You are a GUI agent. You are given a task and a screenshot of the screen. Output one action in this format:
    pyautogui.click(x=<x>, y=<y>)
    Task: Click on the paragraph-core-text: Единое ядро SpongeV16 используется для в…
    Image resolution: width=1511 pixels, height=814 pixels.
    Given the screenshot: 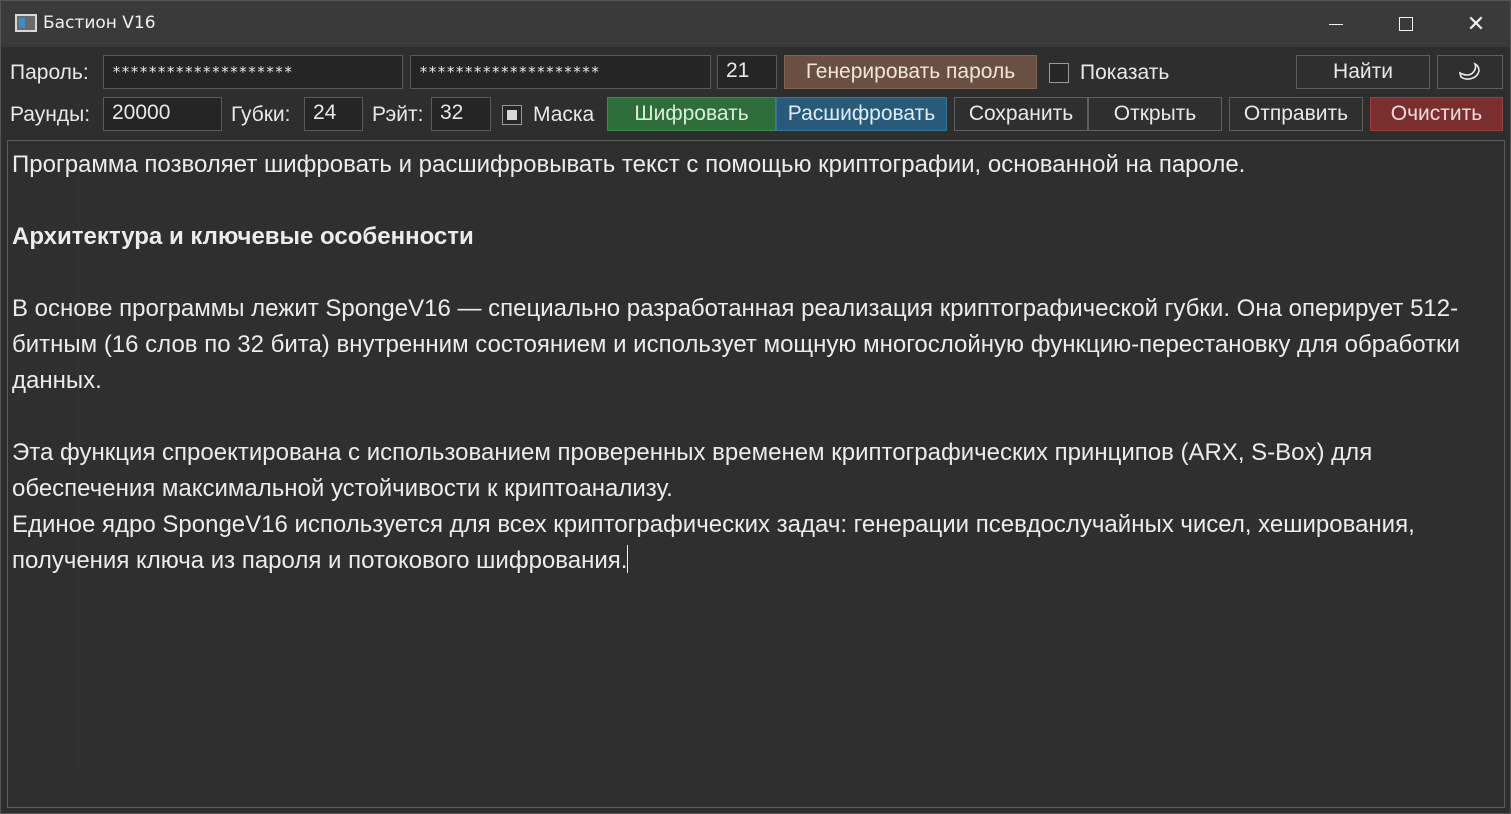 What is the action you would take?
    pyautogui.click(x=713, y=542)
    